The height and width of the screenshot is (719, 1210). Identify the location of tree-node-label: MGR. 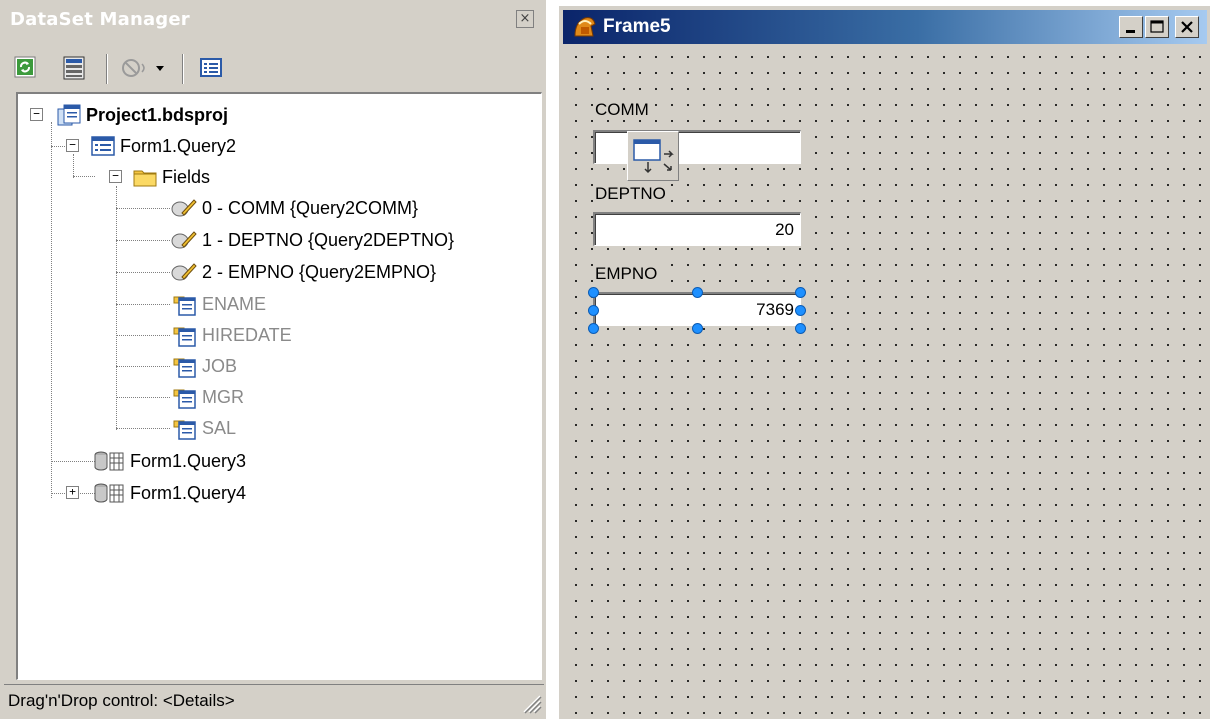
(223, 396).